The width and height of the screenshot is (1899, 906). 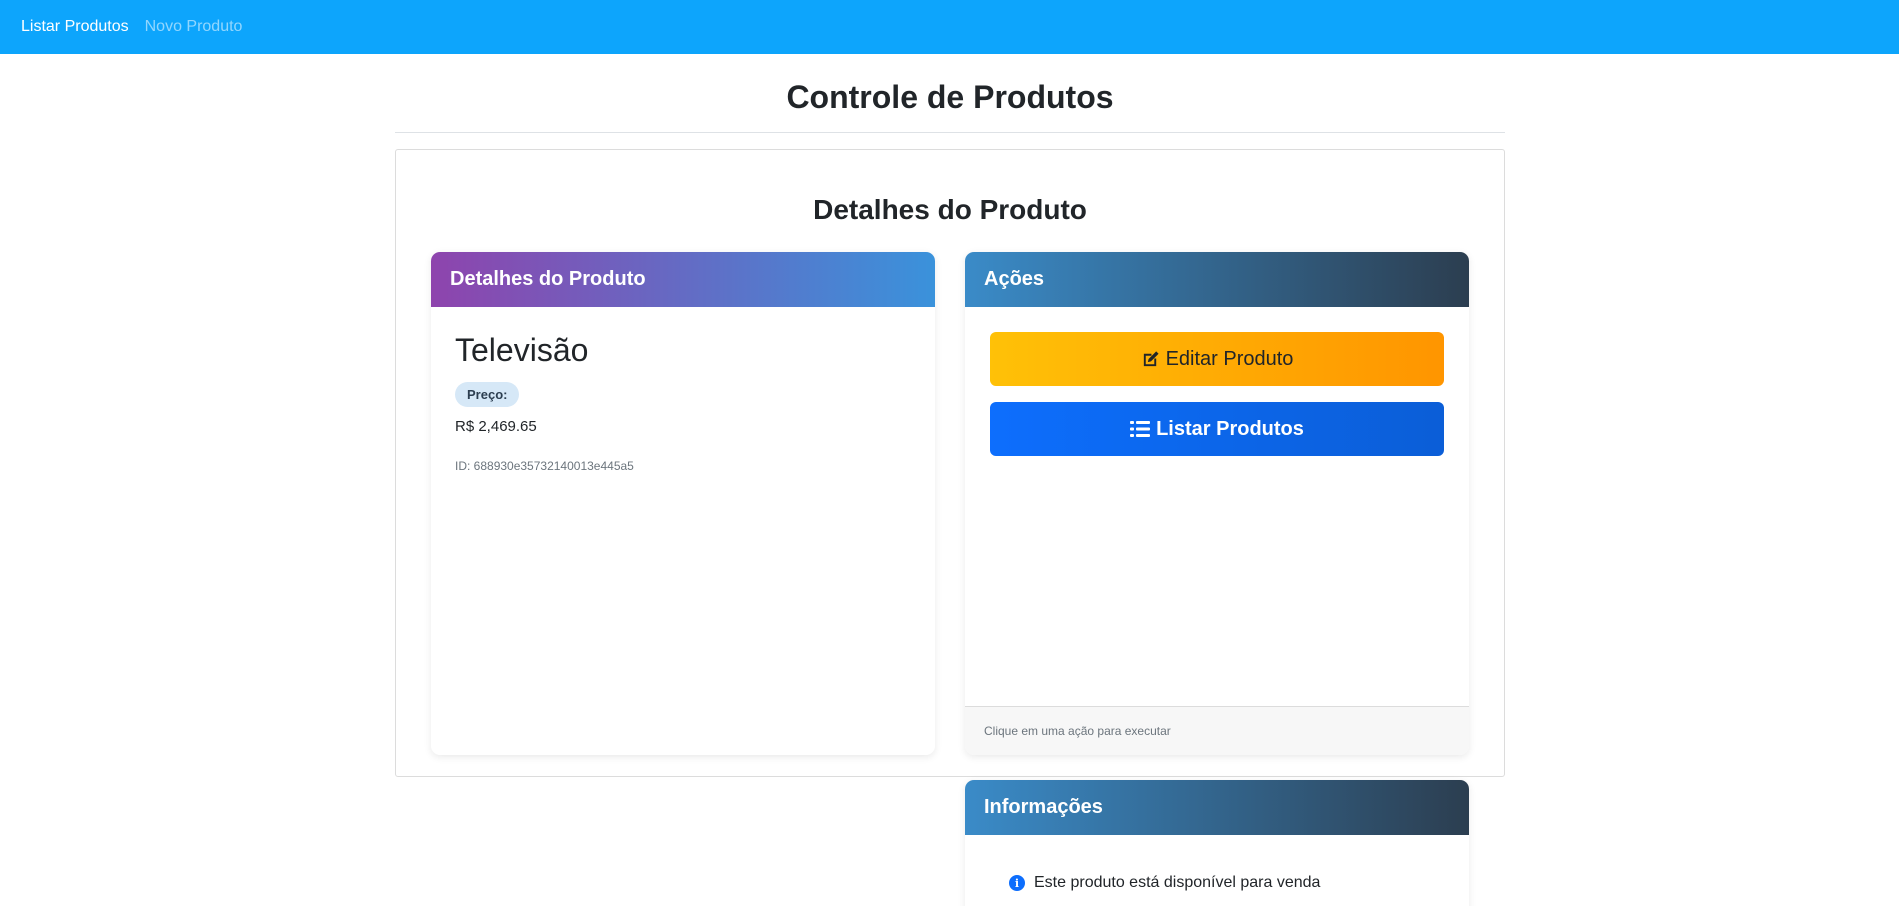 What do you see at coordinates (950, 97) in the screenshot?
I see `page-title: Controle de Produtos` at bounding box center [950, 97].